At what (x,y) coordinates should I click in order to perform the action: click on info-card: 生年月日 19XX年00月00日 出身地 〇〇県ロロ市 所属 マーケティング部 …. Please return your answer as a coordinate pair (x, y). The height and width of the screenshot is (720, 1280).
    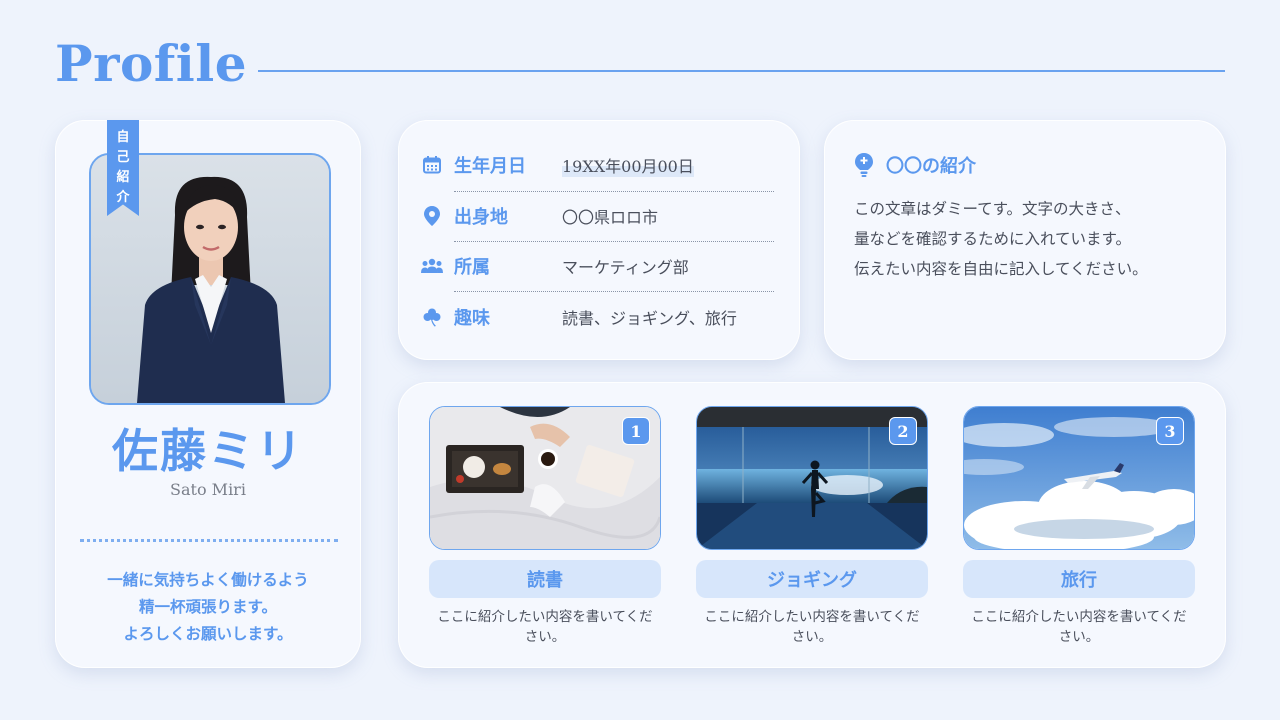
    Looking at the image, I should click on (599, 240).